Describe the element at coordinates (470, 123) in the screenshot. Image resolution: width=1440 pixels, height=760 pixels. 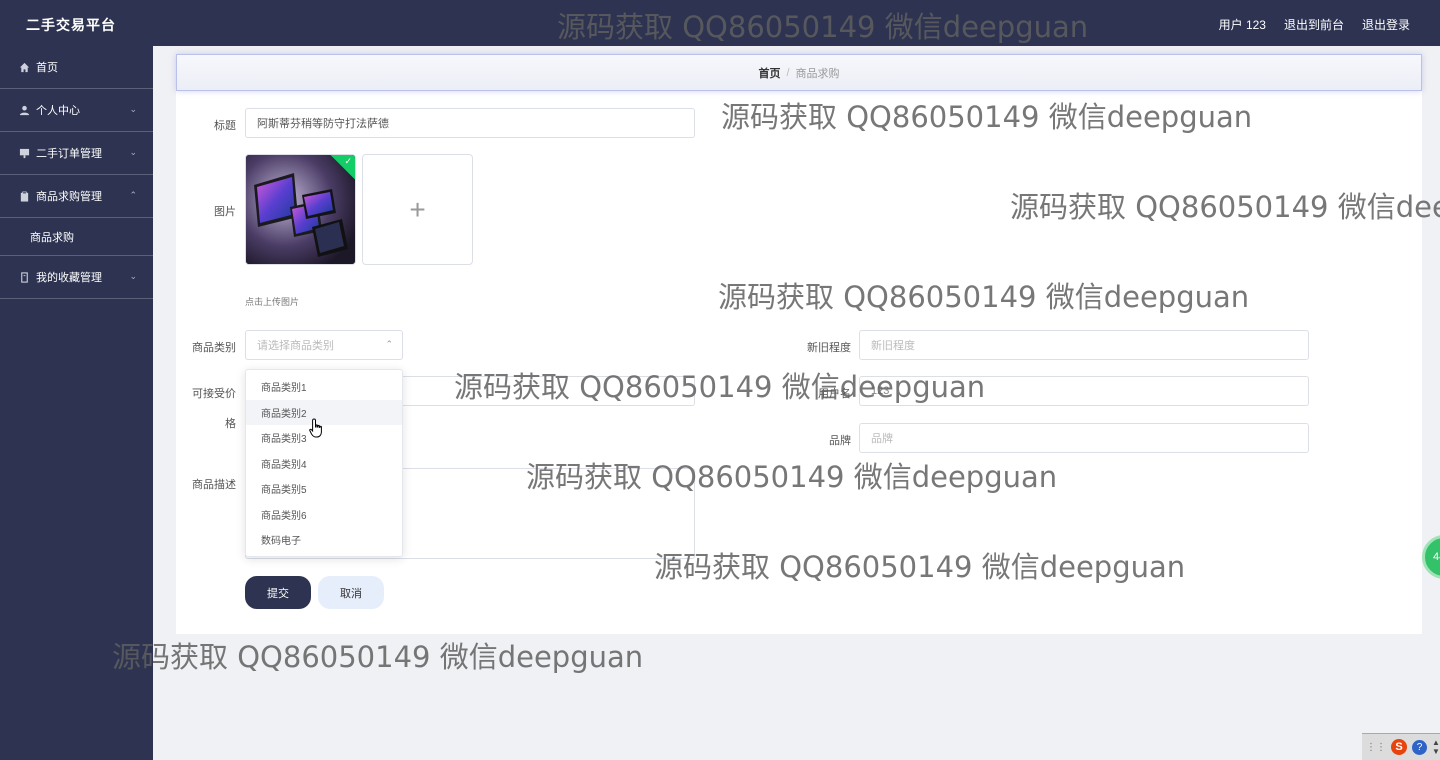
I see `title-input: 阿斯蒂芬稍等防守打法萨德` at that location.